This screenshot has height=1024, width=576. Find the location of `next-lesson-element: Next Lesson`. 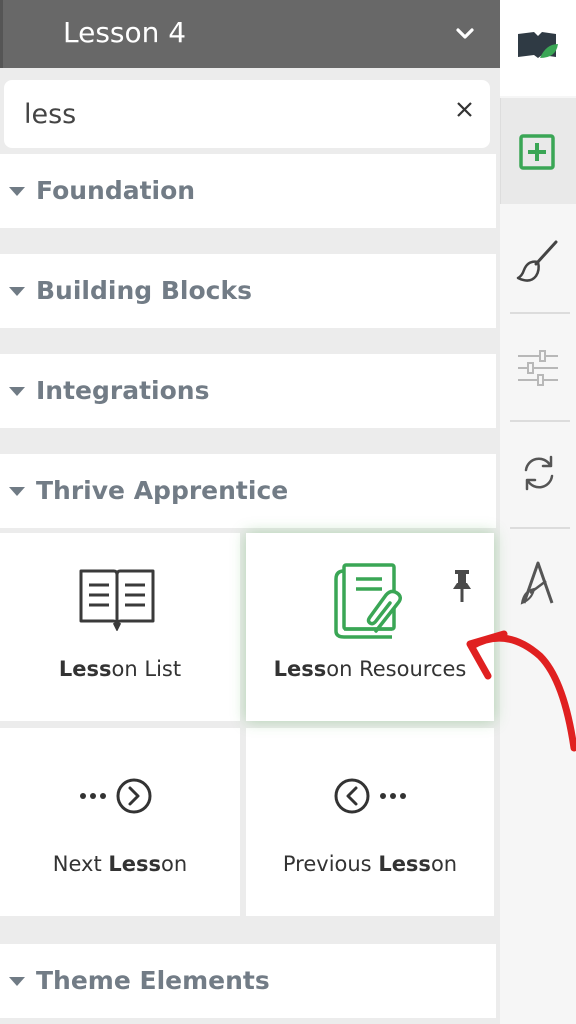

next-lesson-element: Next Lesson is located at coordinates (120, 822).